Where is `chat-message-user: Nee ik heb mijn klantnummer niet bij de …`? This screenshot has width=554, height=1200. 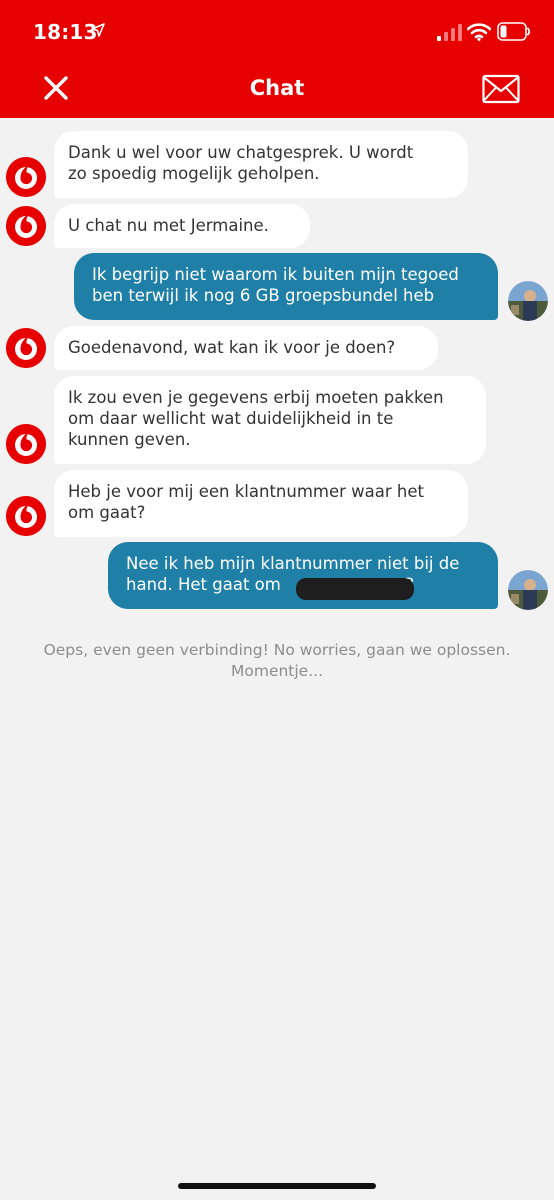
chat-message-user: Nee ik heb mijn klantnummer niet bij de … is located at coordinates (303, 575).